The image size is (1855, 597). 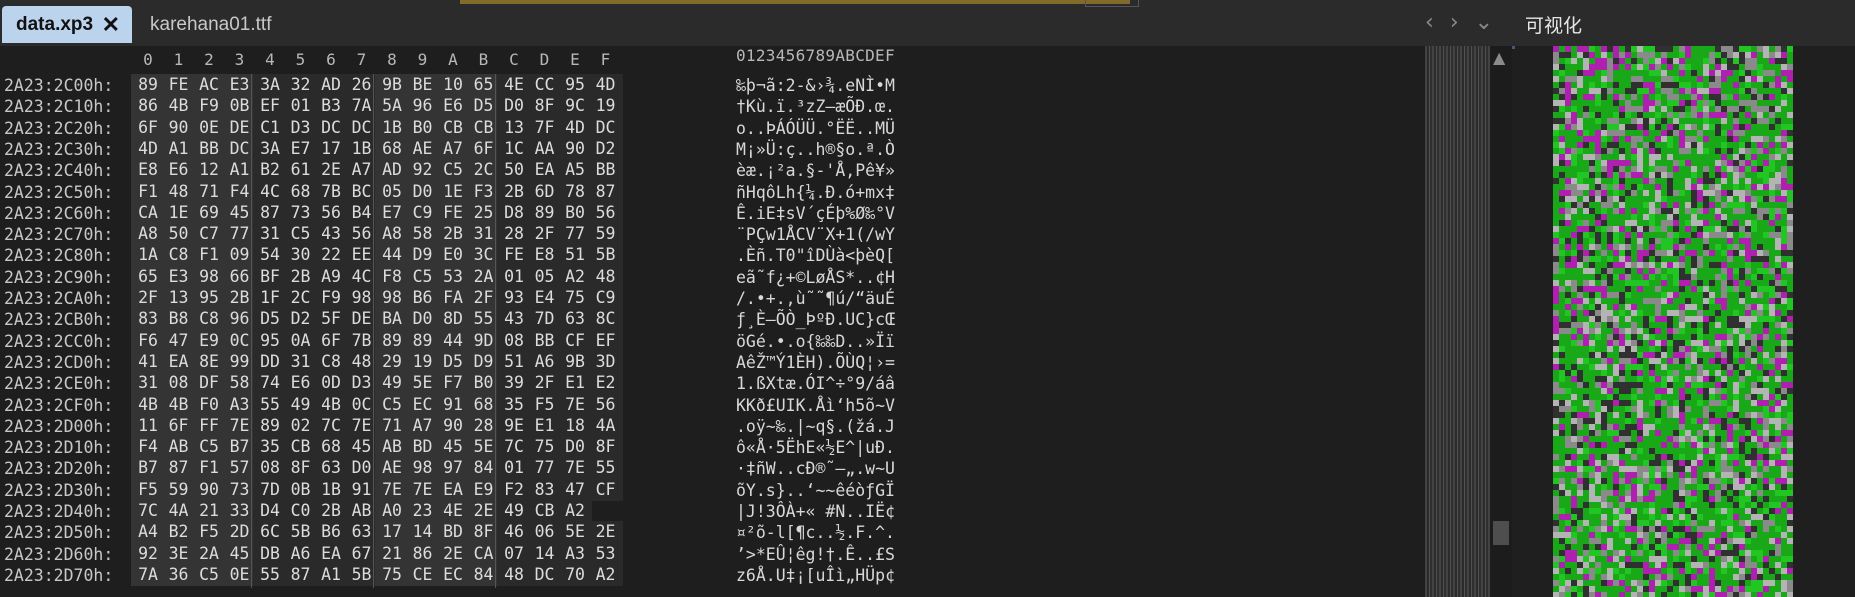 What do you see at coordinates (575, 319) in the screenshot?
I see `hex-byte: 63` at bounding box center [575, 319].